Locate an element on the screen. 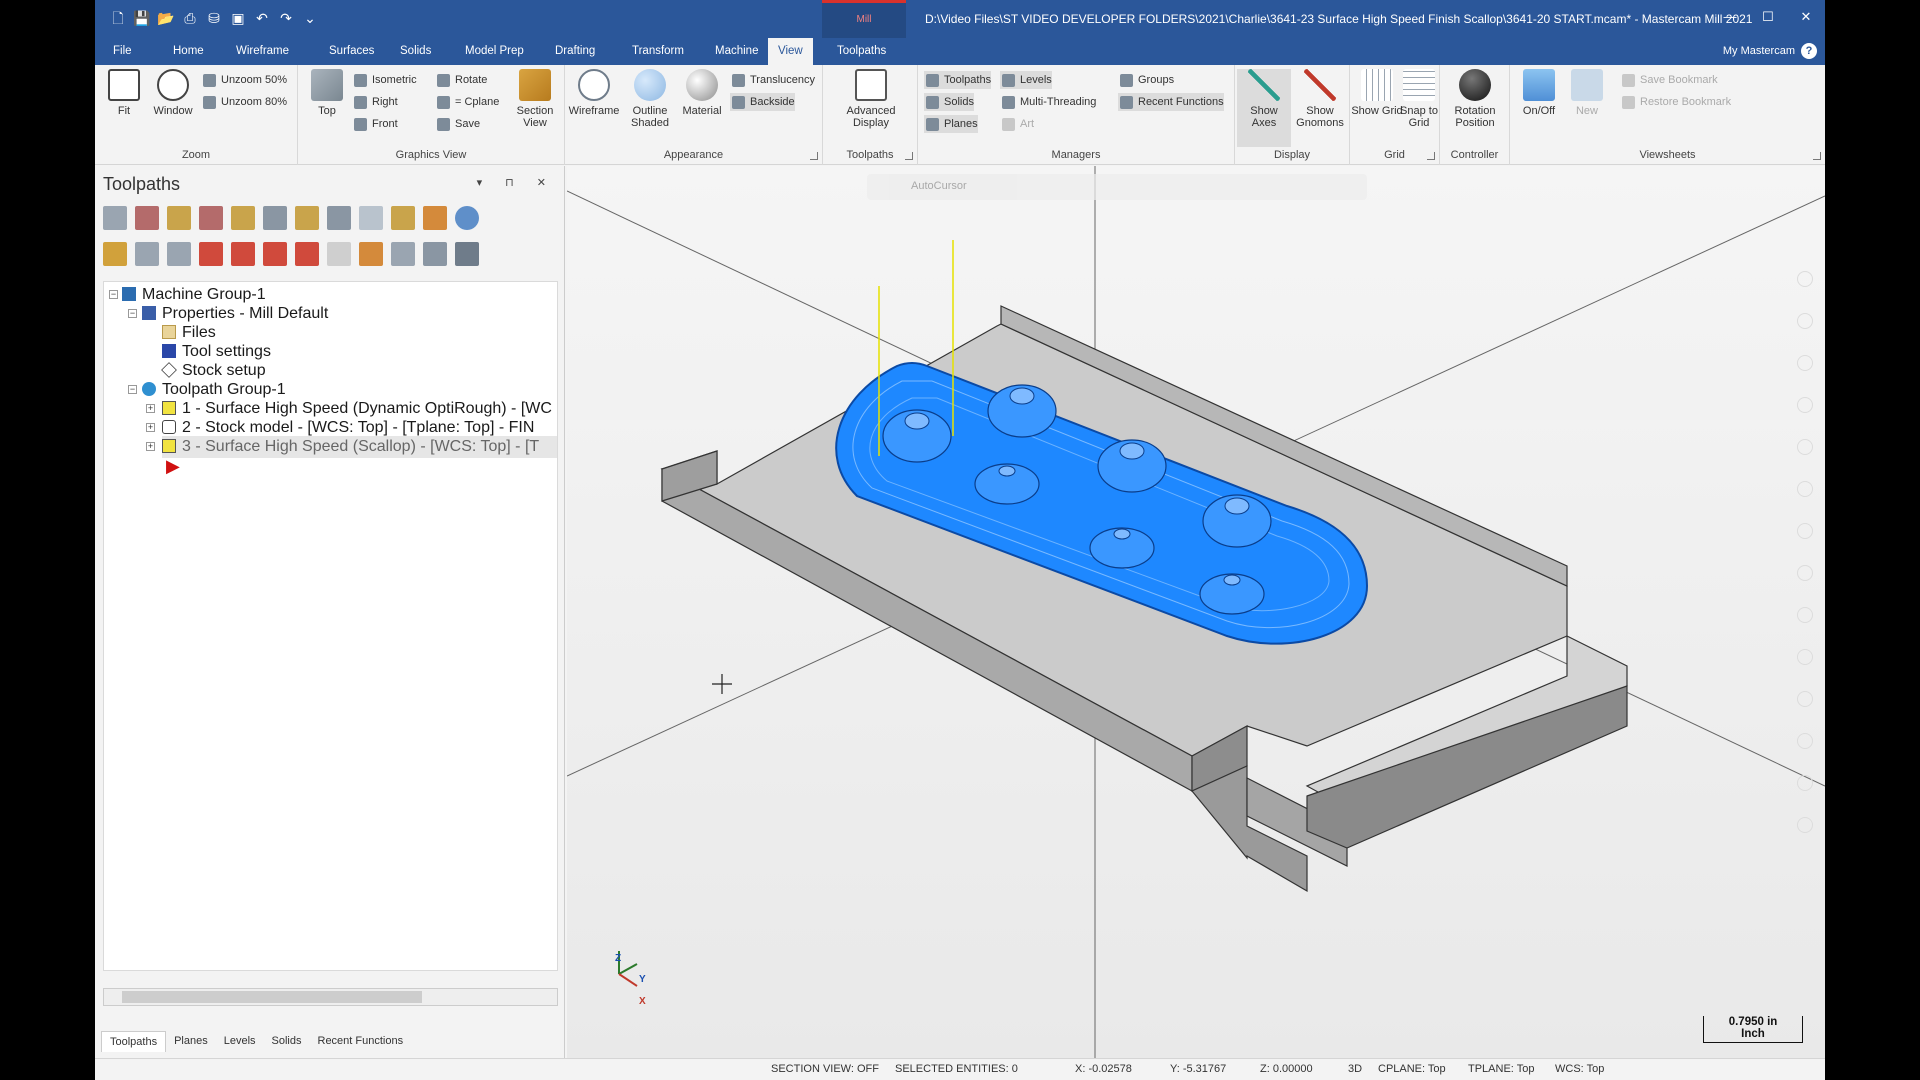  undo-icon: ↶ is located at coordinates (262, 18).